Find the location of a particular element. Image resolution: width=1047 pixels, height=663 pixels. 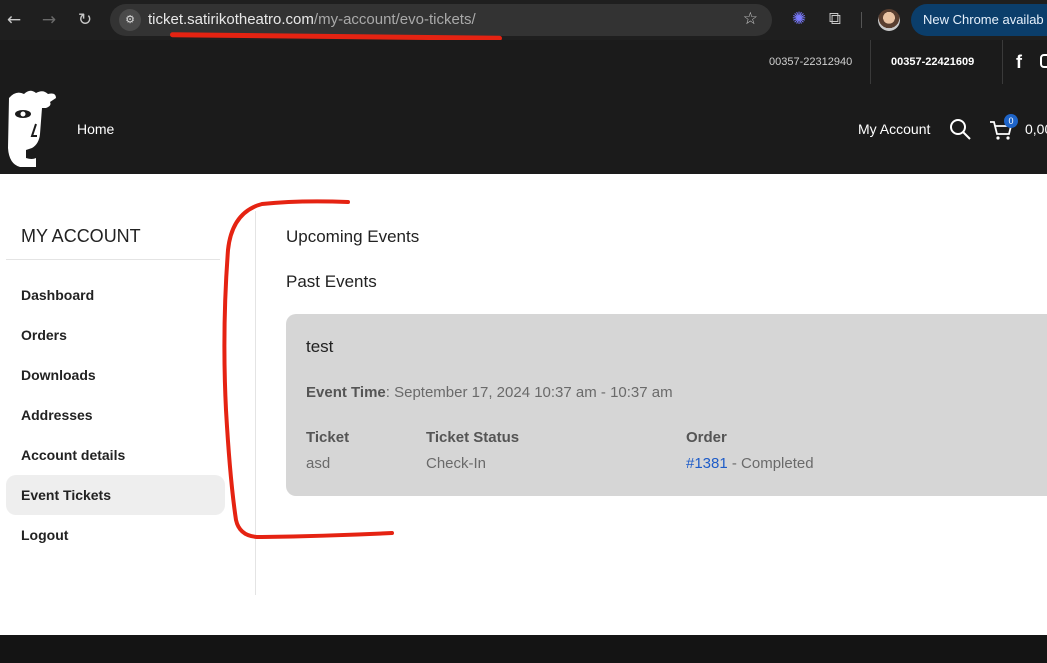

event-time-value: : September 17, 2024 10:37 am - 10:37 am is located at coordinates (529, 392).